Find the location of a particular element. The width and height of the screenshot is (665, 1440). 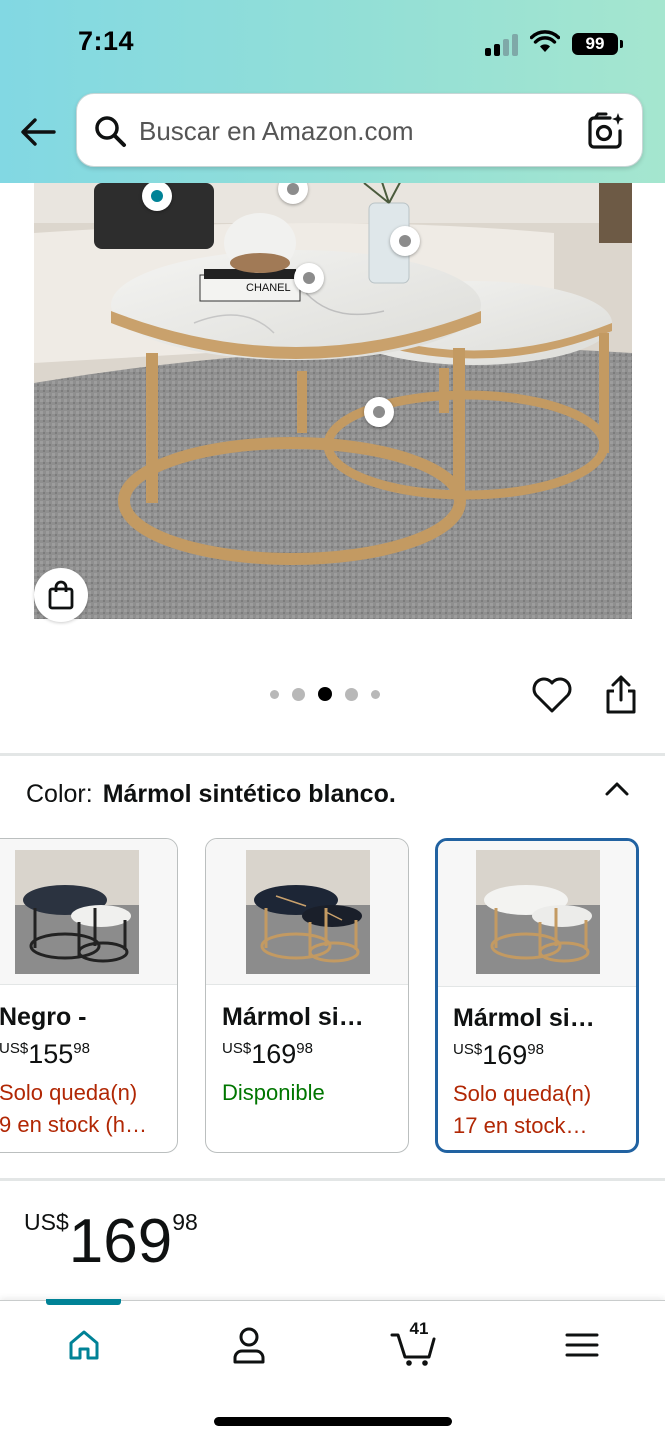

search-bar is located at coordinates (359, 130).